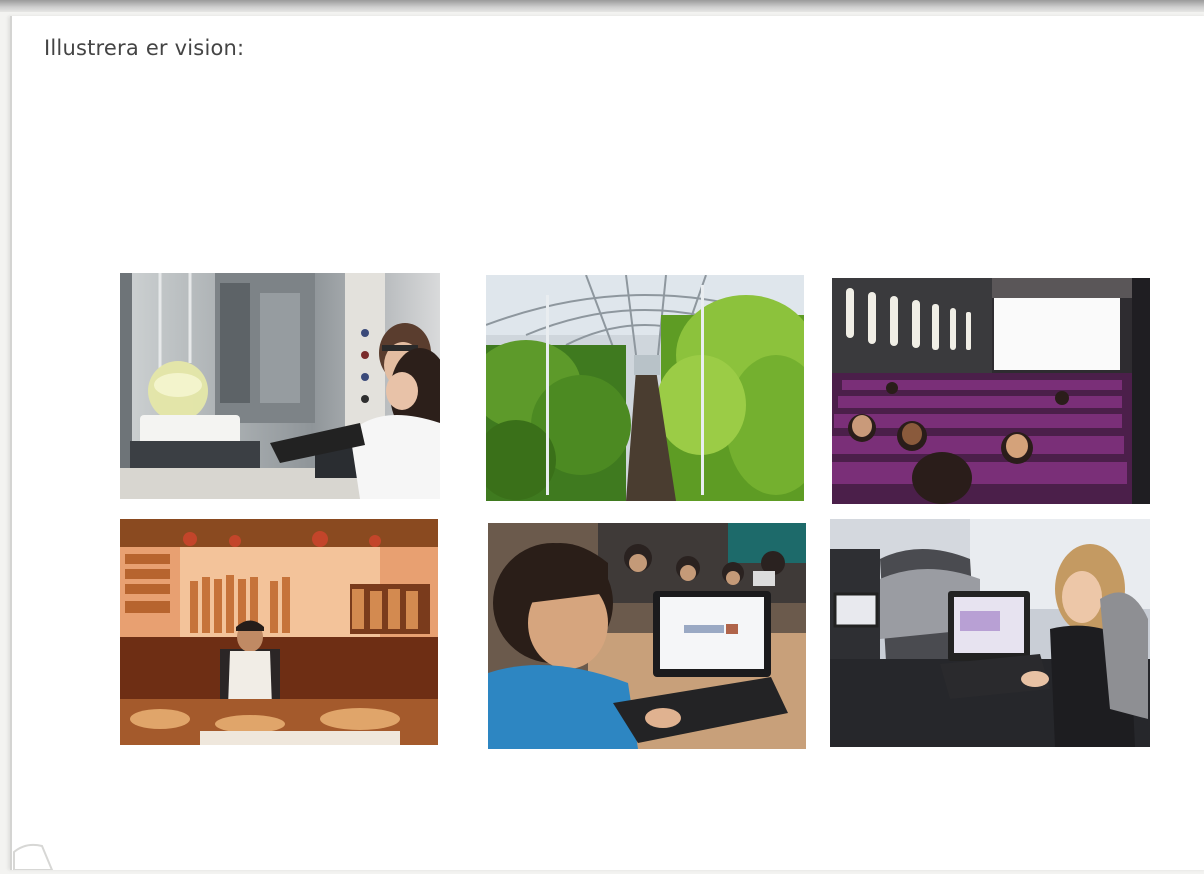 The height and width of the screenshot is (874, 1204). What do you see at coordinates (645, 388) in the screenshot?
I see `photo-greenhouse` at bounding box center [645, 388].